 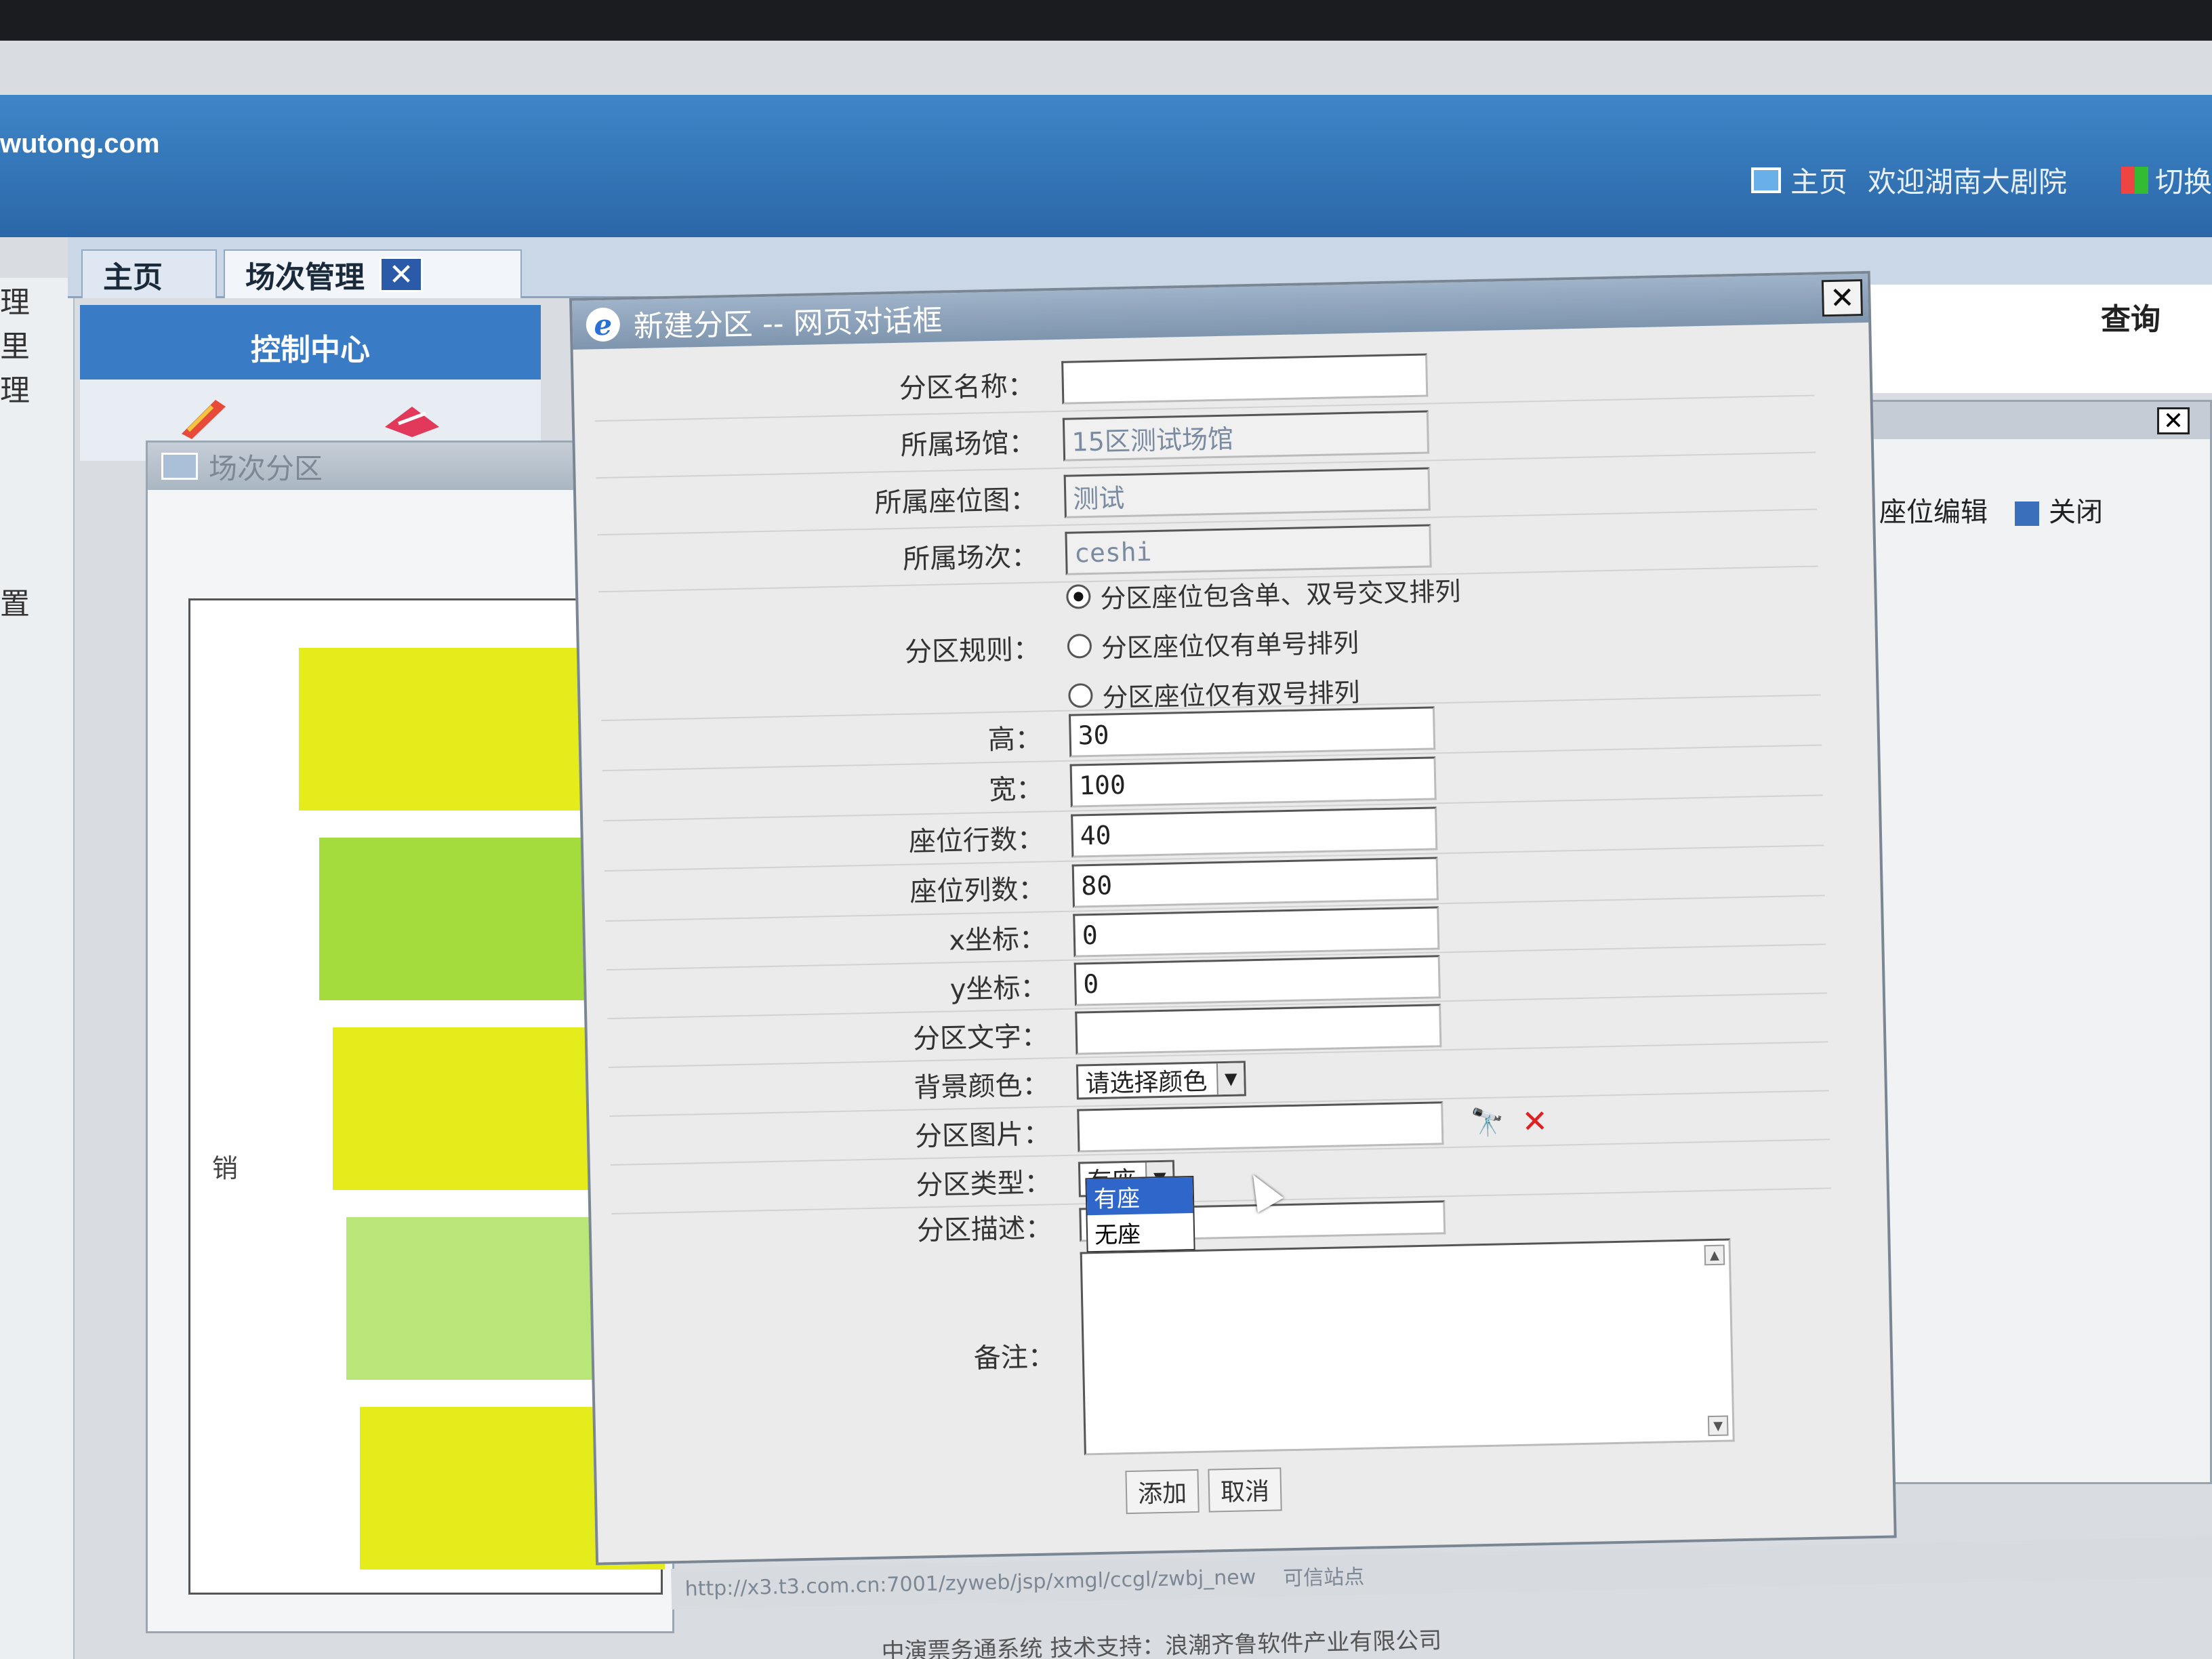 I want to click on dropdown-option: 有座, so click(x=1139, y=1196).